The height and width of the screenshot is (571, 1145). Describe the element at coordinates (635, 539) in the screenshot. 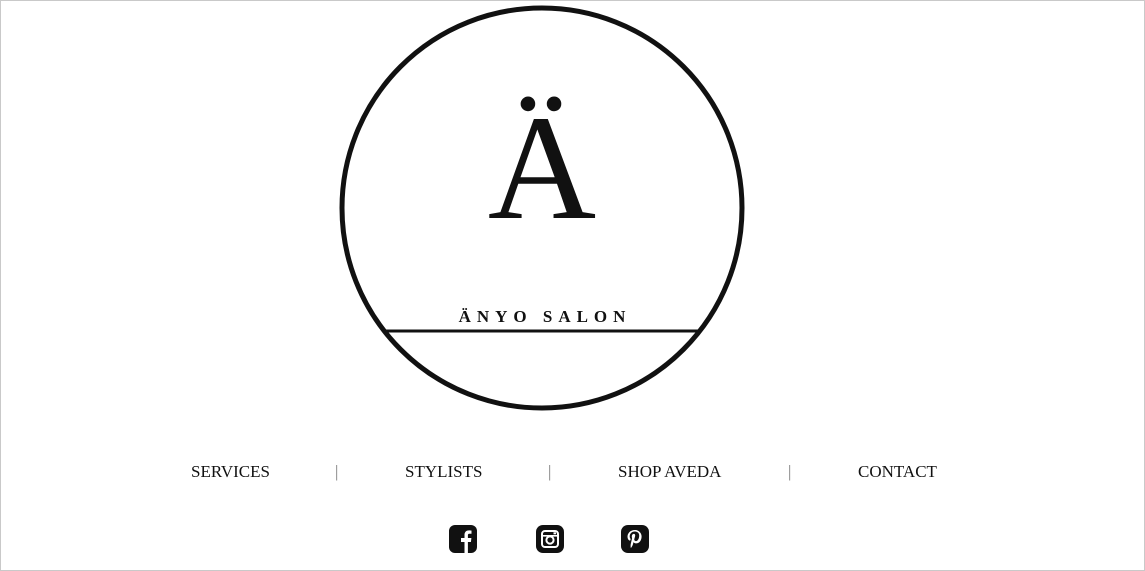

I see `pinterest-icon` at that location.